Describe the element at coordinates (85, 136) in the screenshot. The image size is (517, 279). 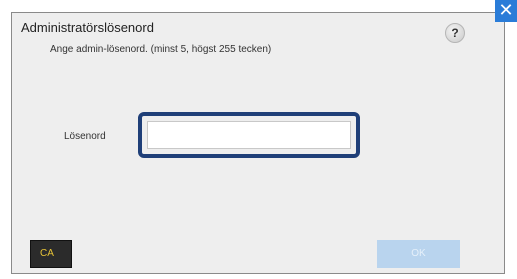
I see `password-label: Lösenord` at that location.